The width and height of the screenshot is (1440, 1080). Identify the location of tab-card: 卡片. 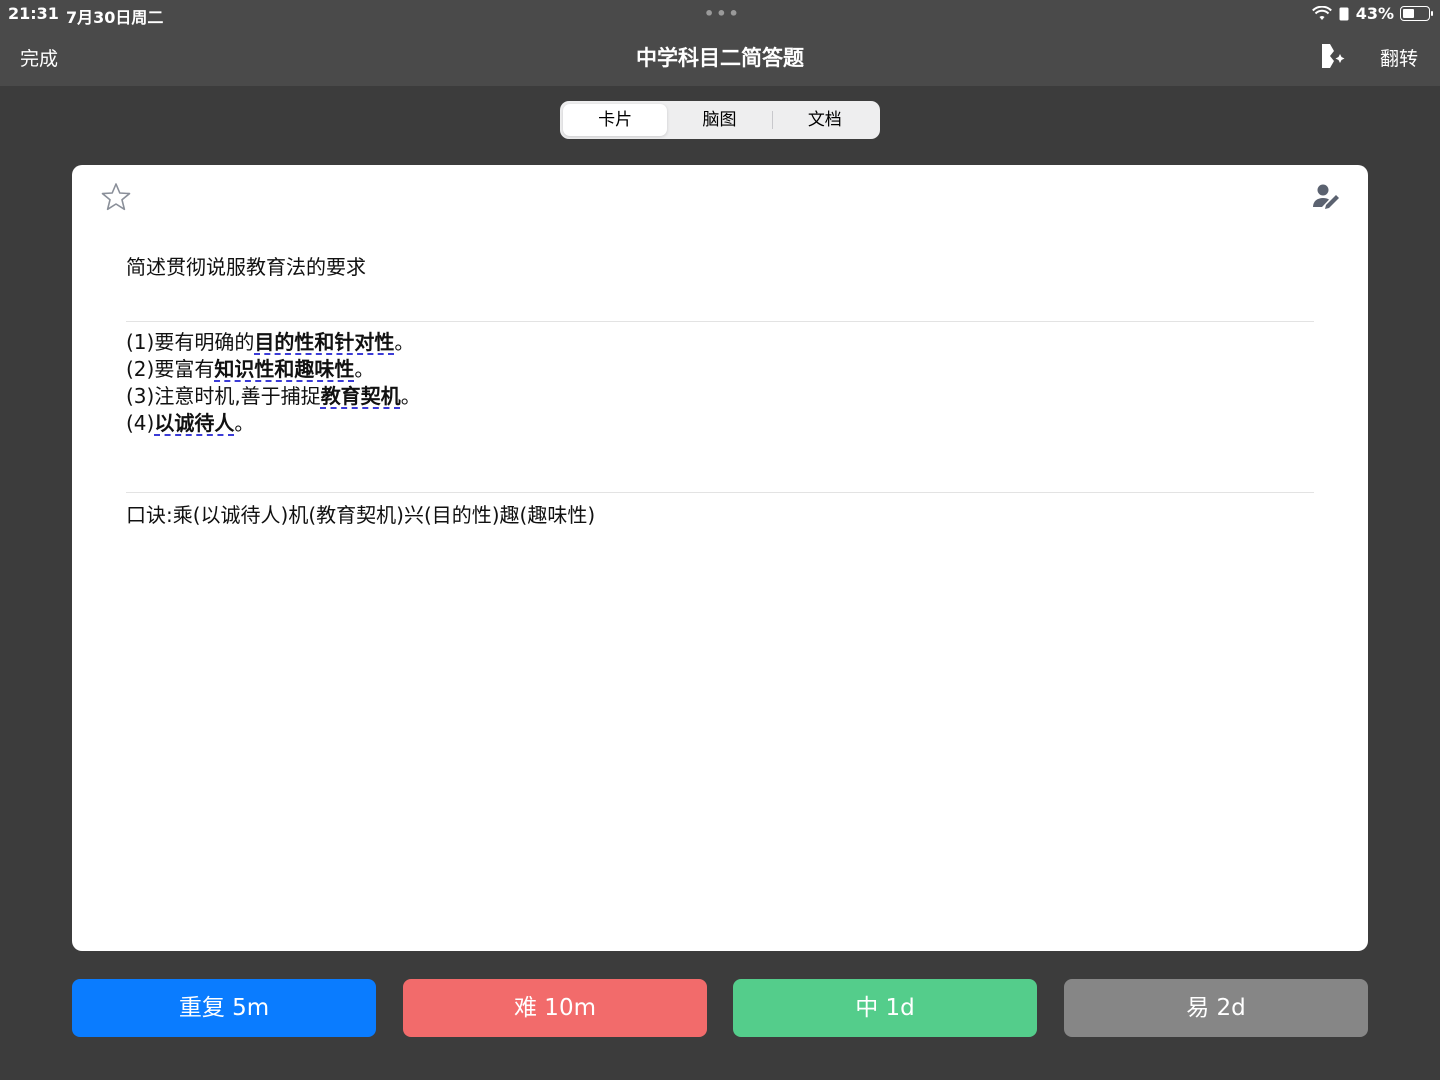
(615, 120).